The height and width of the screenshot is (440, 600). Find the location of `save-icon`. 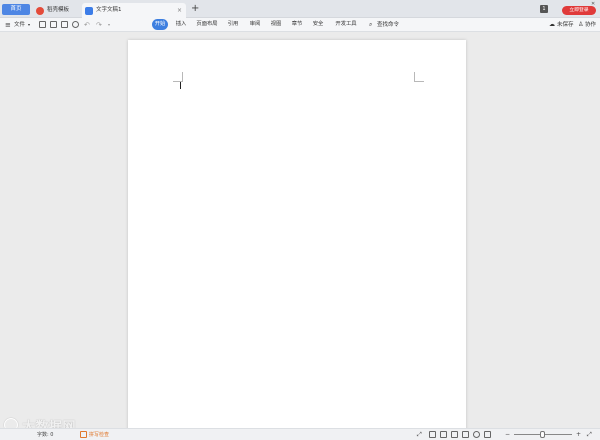

save-icon is located at coordinates (42, 24).